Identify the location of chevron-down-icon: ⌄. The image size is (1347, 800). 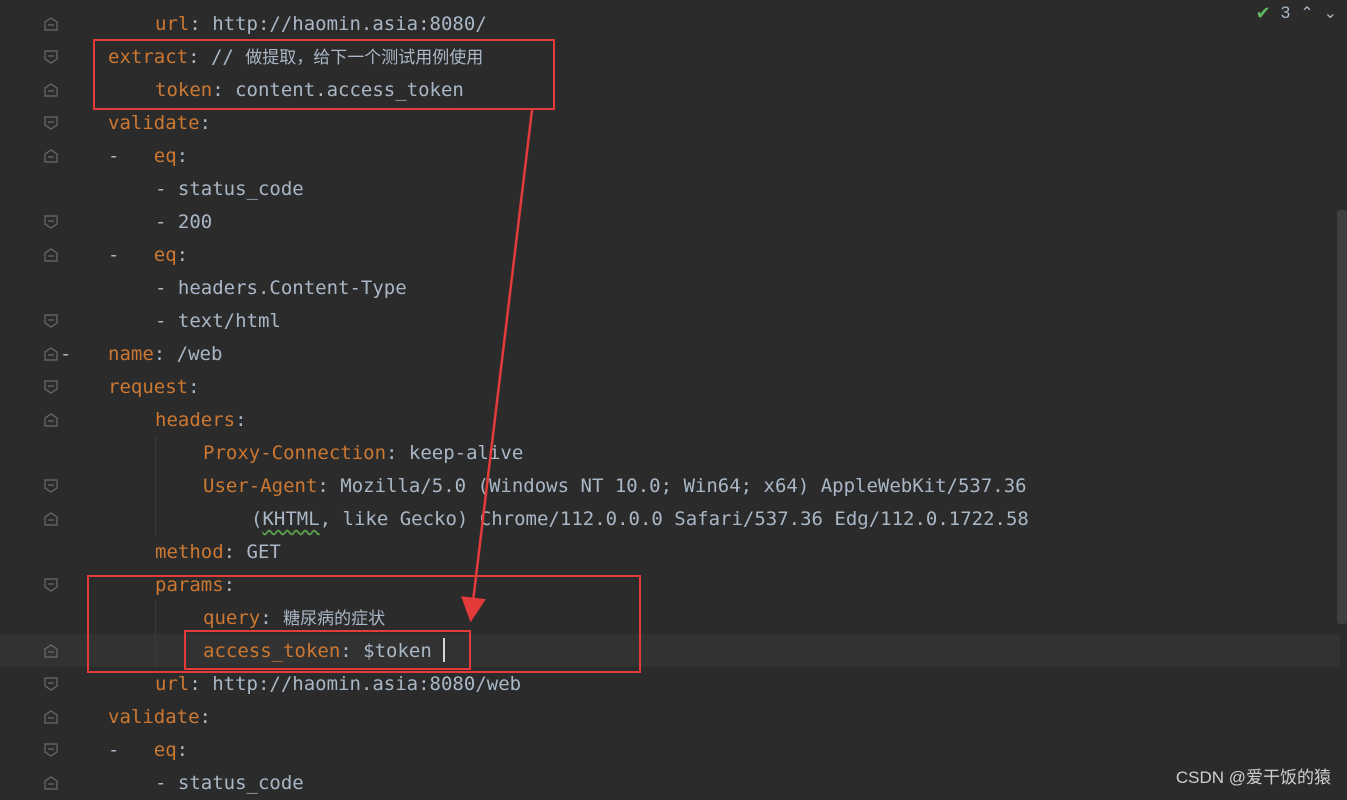
(1330, 13).